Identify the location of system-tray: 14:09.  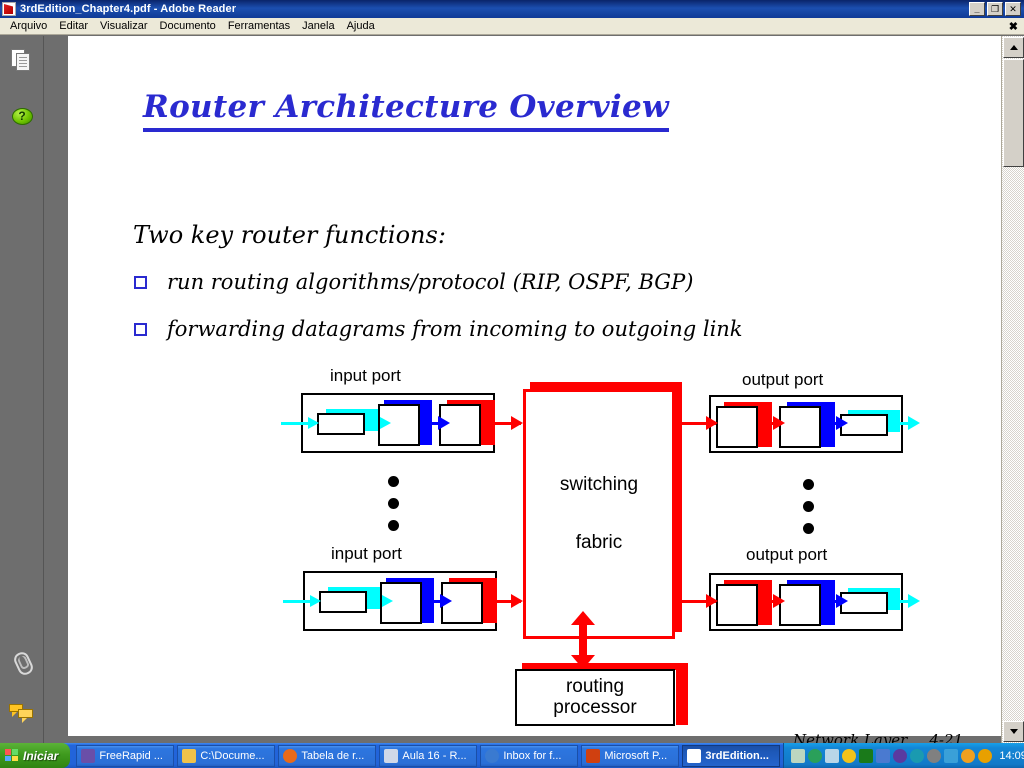
(903, 755).